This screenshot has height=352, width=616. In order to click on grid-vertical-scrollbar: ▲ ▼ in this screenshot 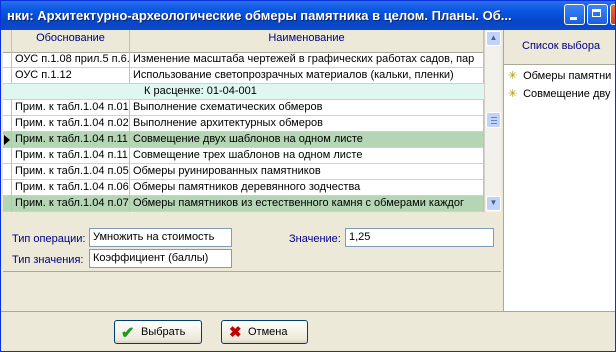, I will do `click(492, 121)`.